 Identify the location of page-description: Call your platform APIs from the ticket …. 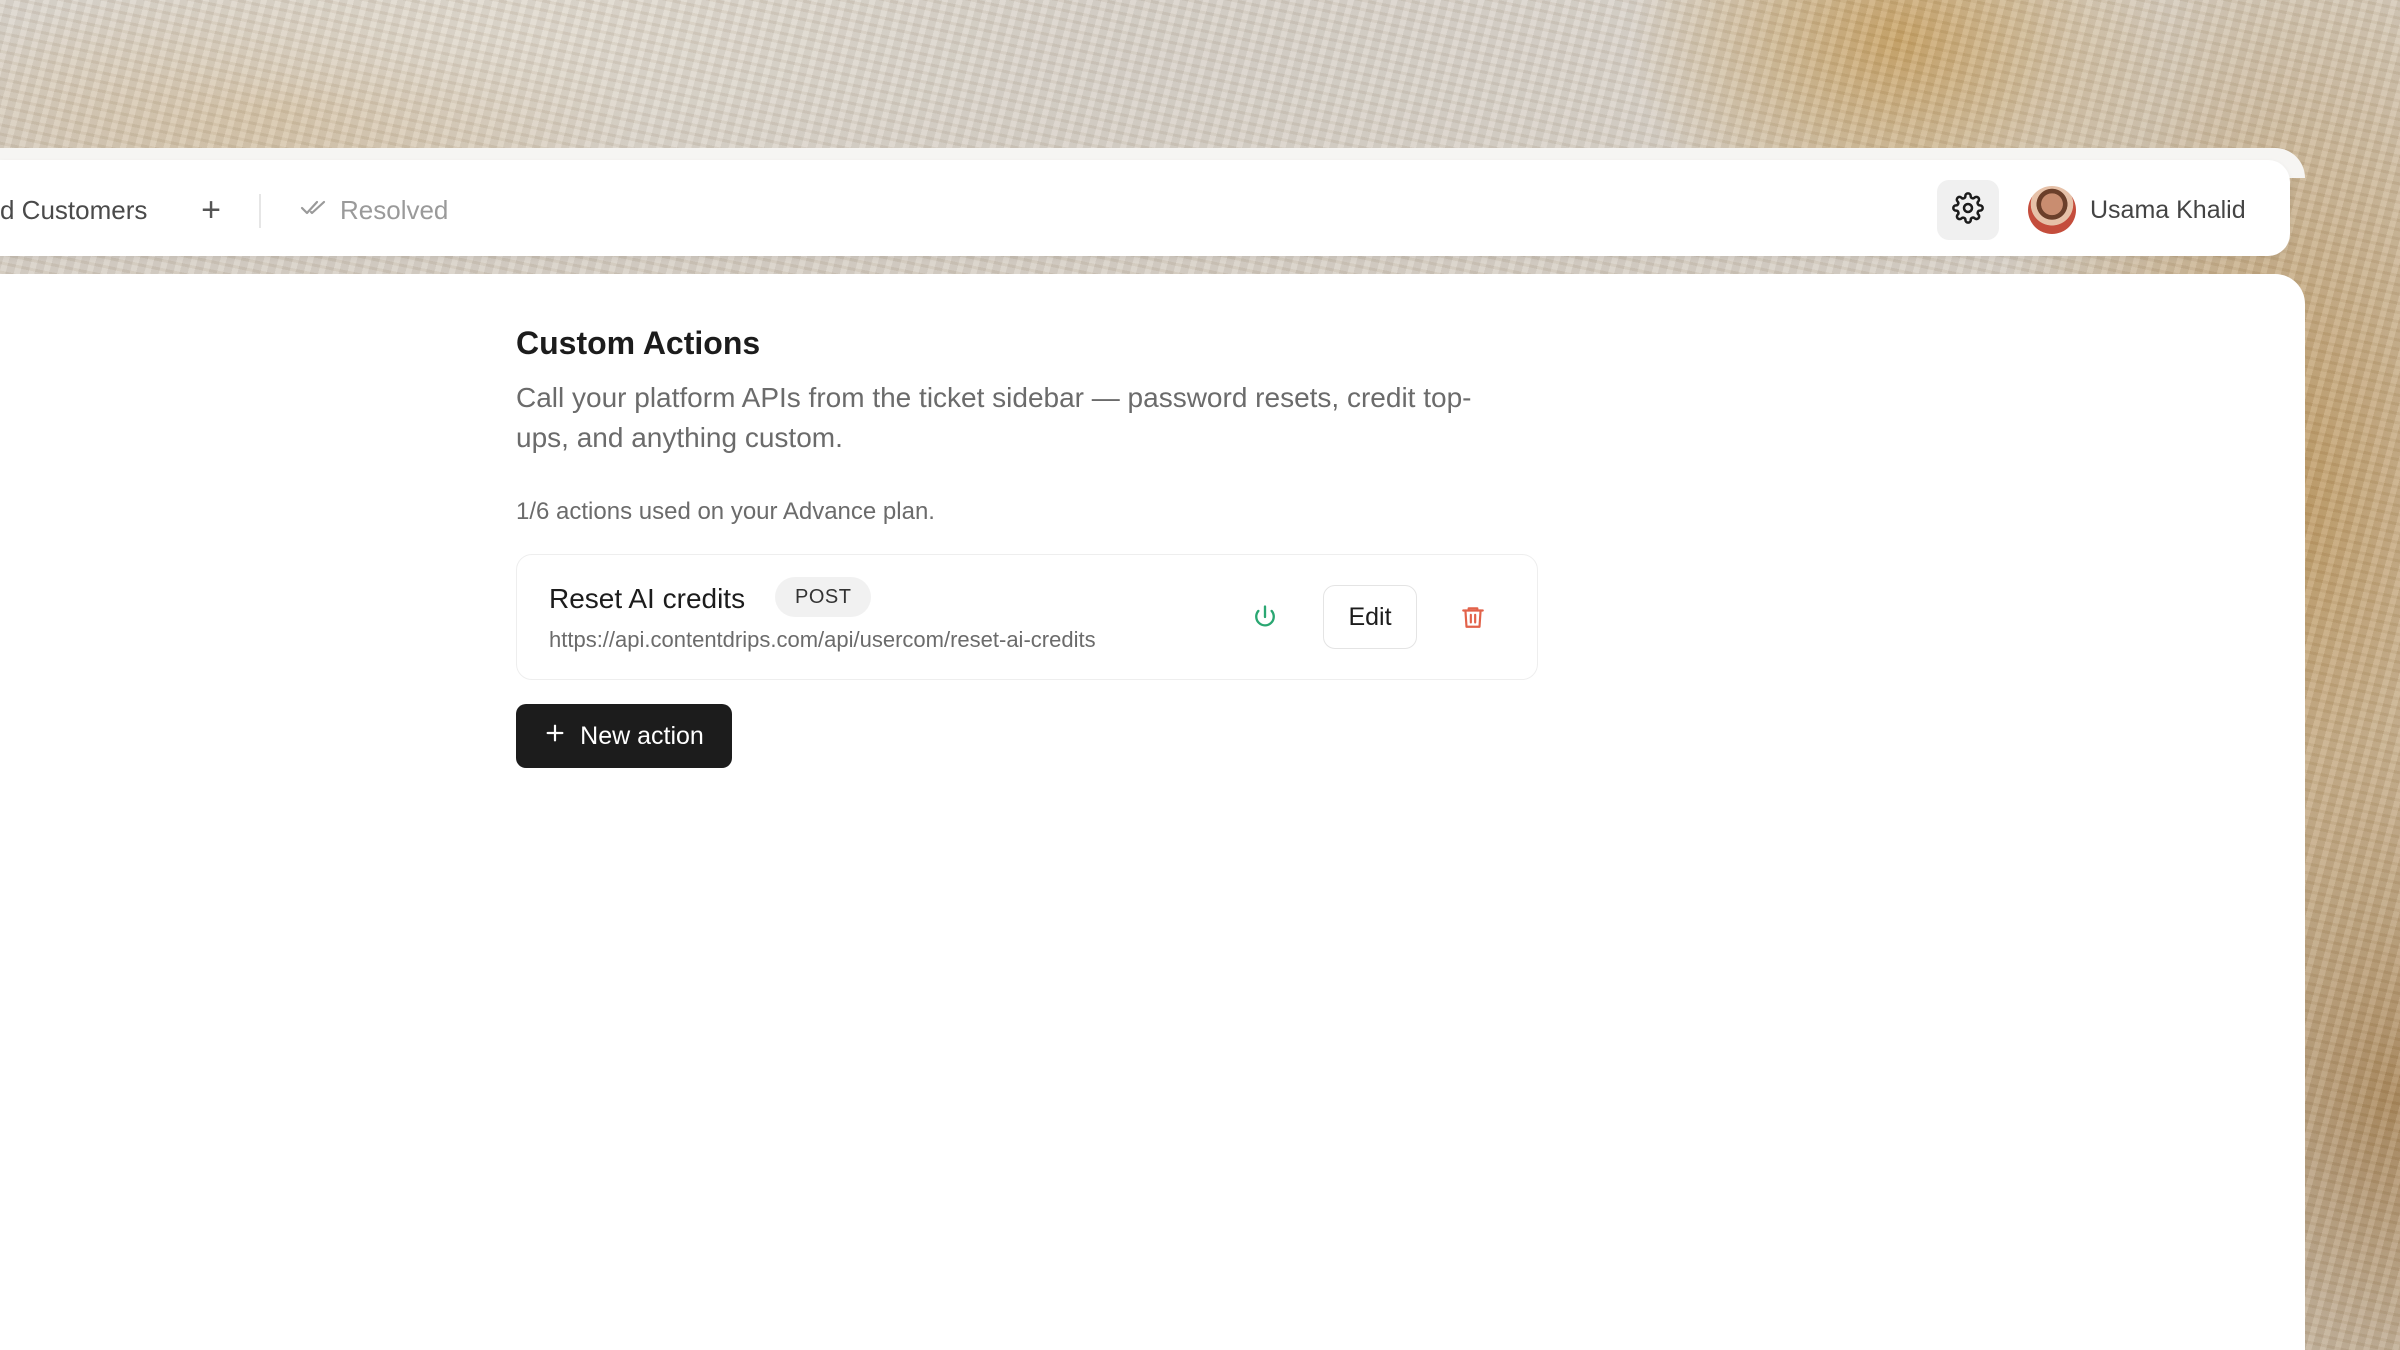
(994, 417).